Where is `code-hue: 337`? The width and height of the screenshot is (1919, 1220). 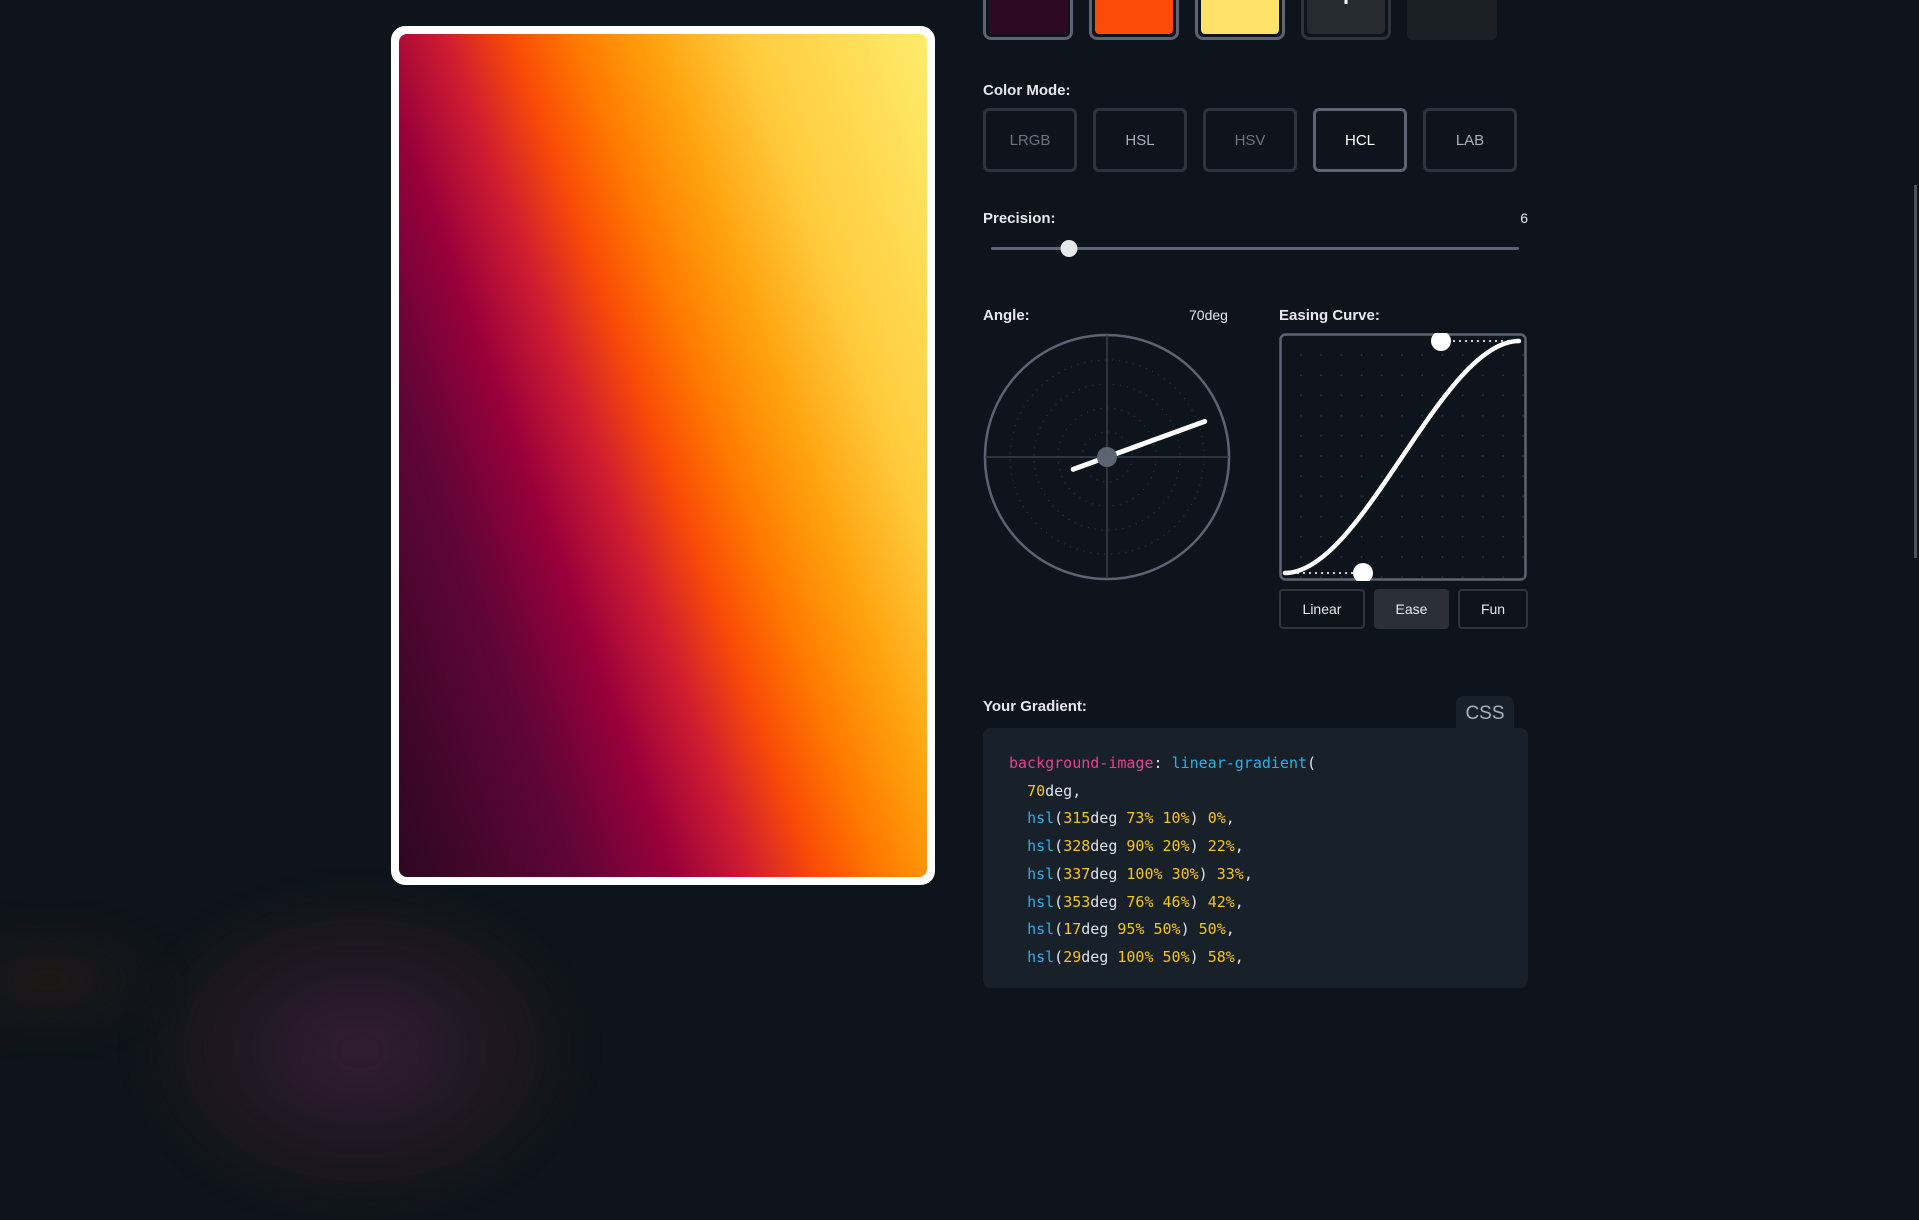 code-hue: 337 is located at coordinates (1077, 873).